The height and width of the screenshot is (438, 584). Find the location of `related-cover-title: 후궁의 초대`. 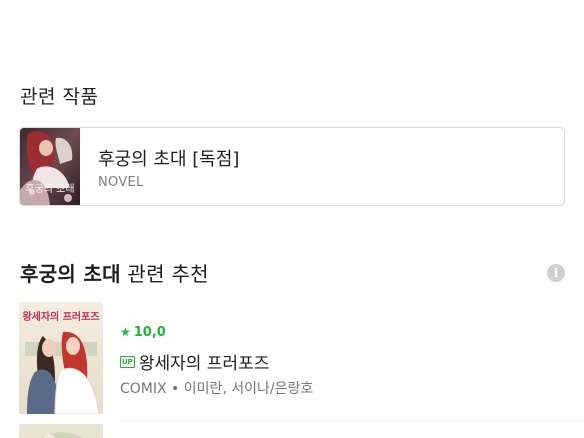

related-cover-title: 후궁의 초대 is located at coordinates (49, 189).